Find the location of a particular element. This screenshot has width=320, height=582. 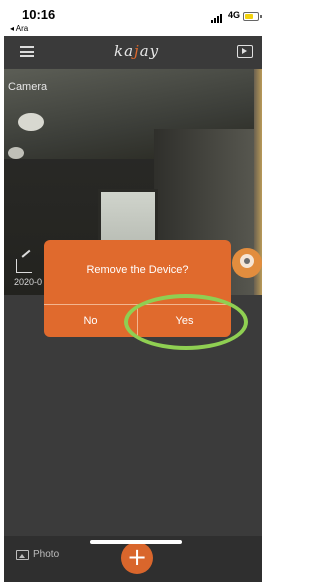

app-logo: kajay is located at coordinates (137, 51).